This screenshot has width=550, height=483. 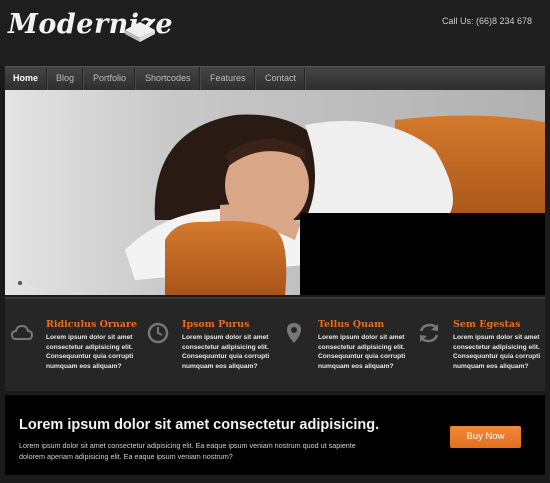 I want to click on feature-title: Sem Egestas, so click(x=486, y=324).